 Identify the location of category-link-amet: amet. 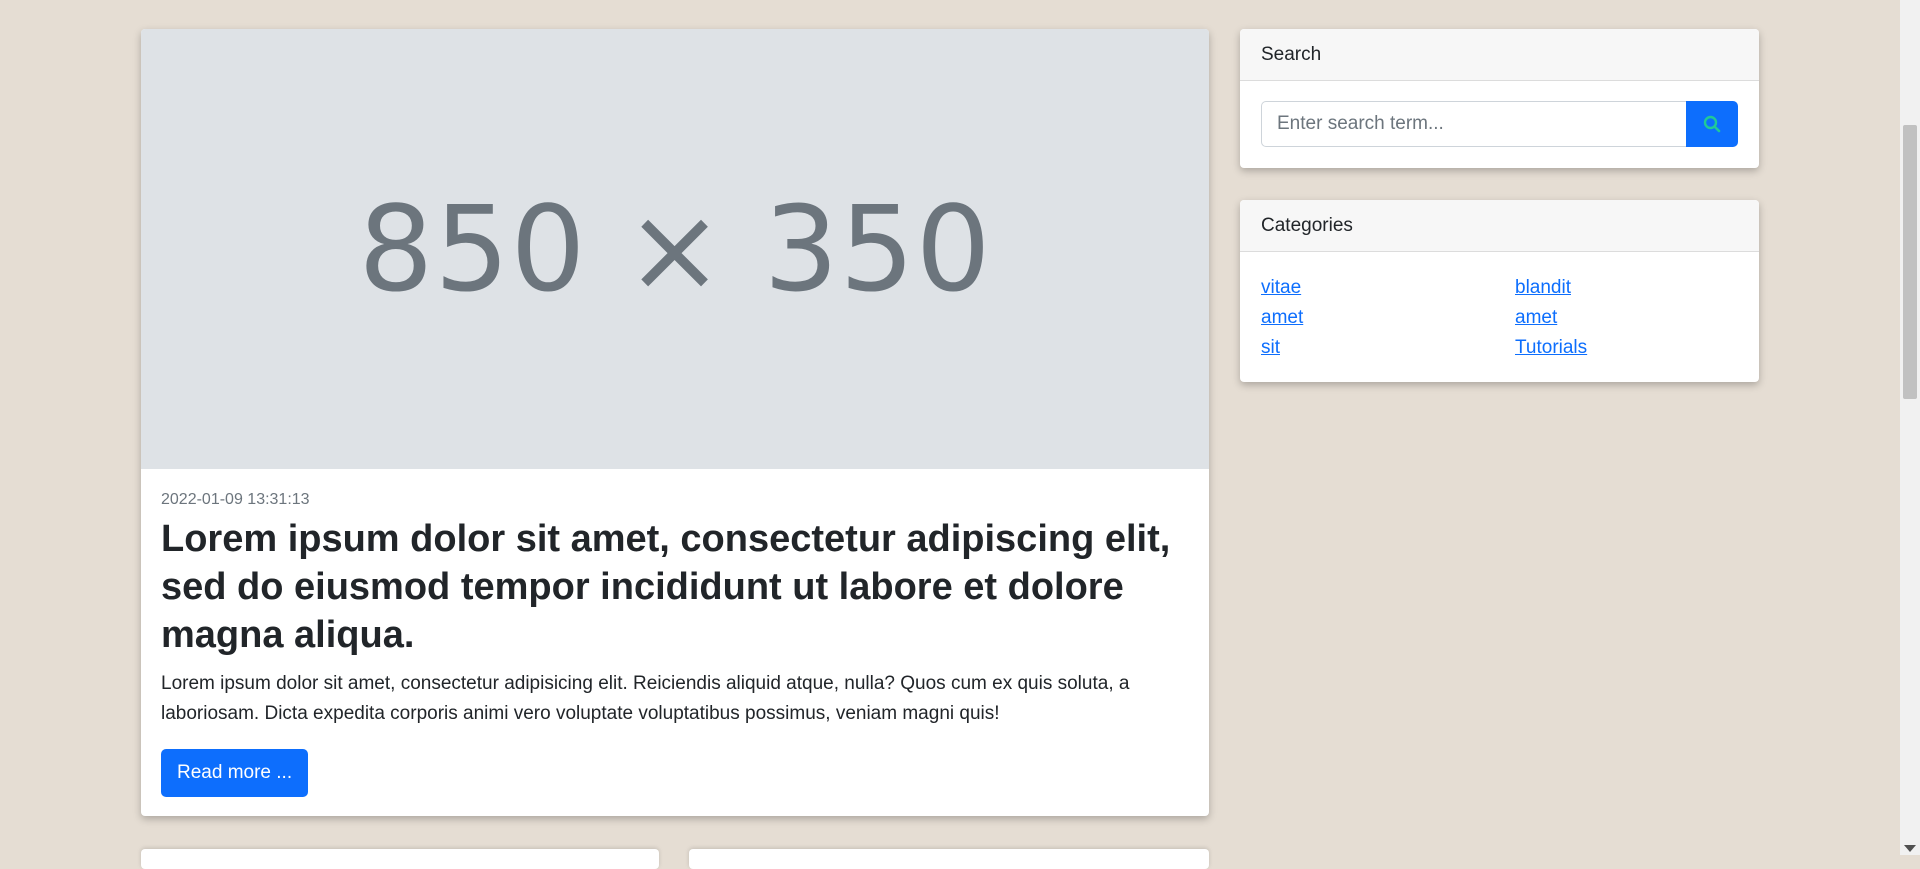
(1388, 317).